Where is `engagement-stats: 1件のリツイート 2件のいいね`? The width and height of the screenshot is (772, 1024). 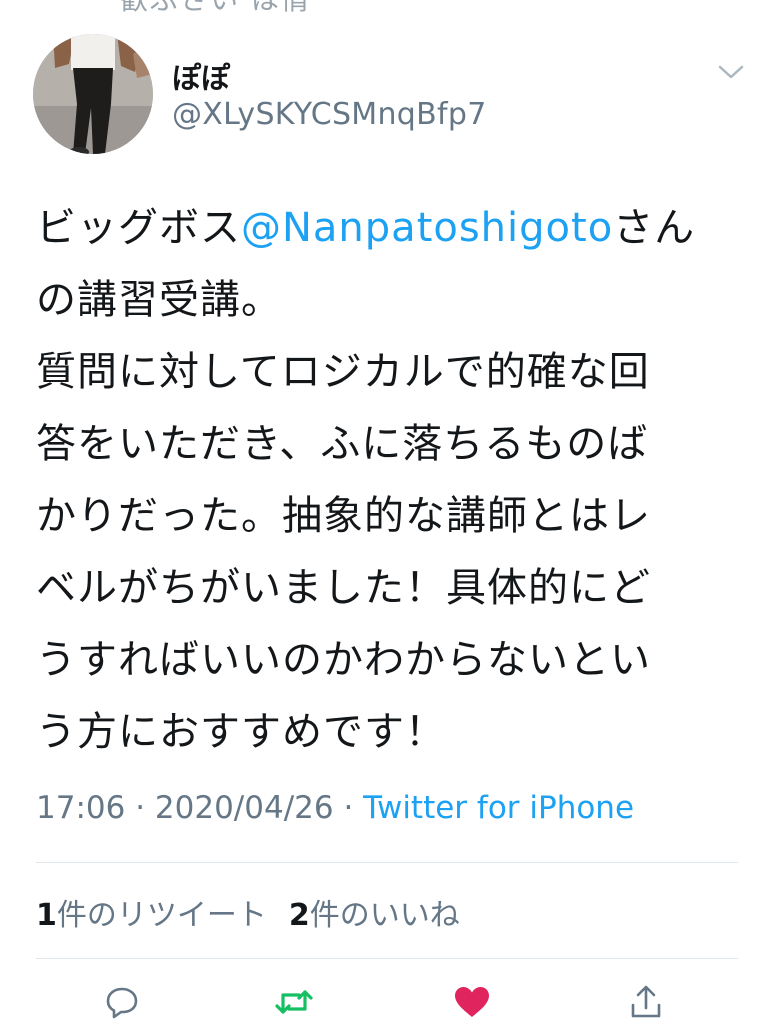
engagement-stats: 1件のリツイート 2件のいいね is located at coordinates (248, 912).